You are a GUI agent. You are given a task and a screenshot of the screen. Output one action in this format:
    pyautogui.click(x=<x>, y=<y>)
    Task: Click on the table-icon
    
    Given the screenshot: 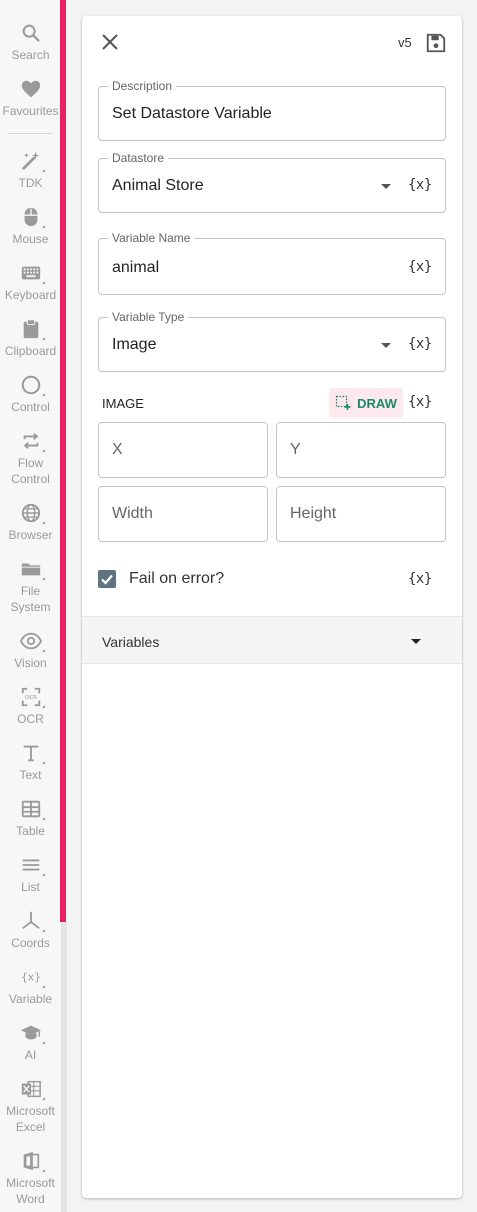 What is the action you would take?
    pyautogui.click(x=32, y=809)
    